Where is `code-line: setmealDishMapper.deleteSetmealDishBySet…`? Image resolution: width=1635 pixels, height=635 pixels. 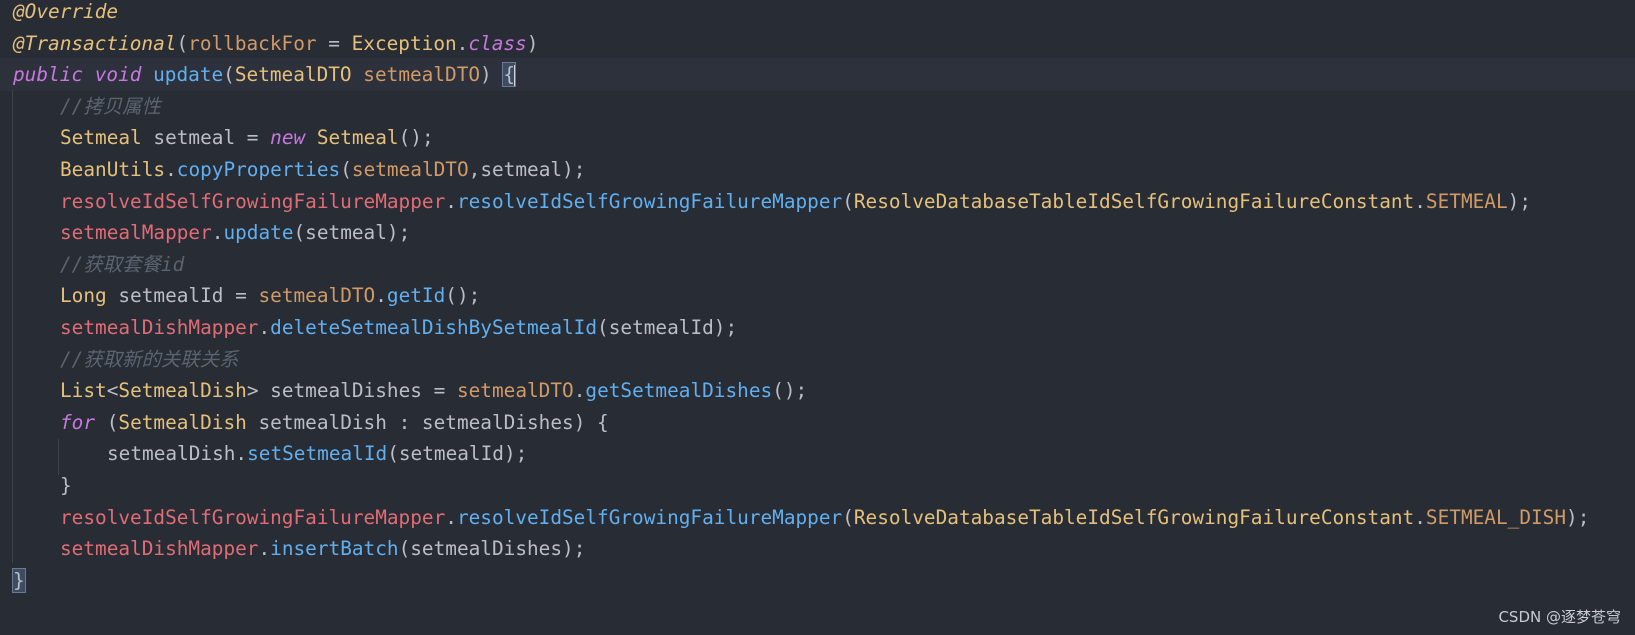
code-line: setmealDishMapper.deleteSetmealDishBySet… is located at coordinates (817, 327).